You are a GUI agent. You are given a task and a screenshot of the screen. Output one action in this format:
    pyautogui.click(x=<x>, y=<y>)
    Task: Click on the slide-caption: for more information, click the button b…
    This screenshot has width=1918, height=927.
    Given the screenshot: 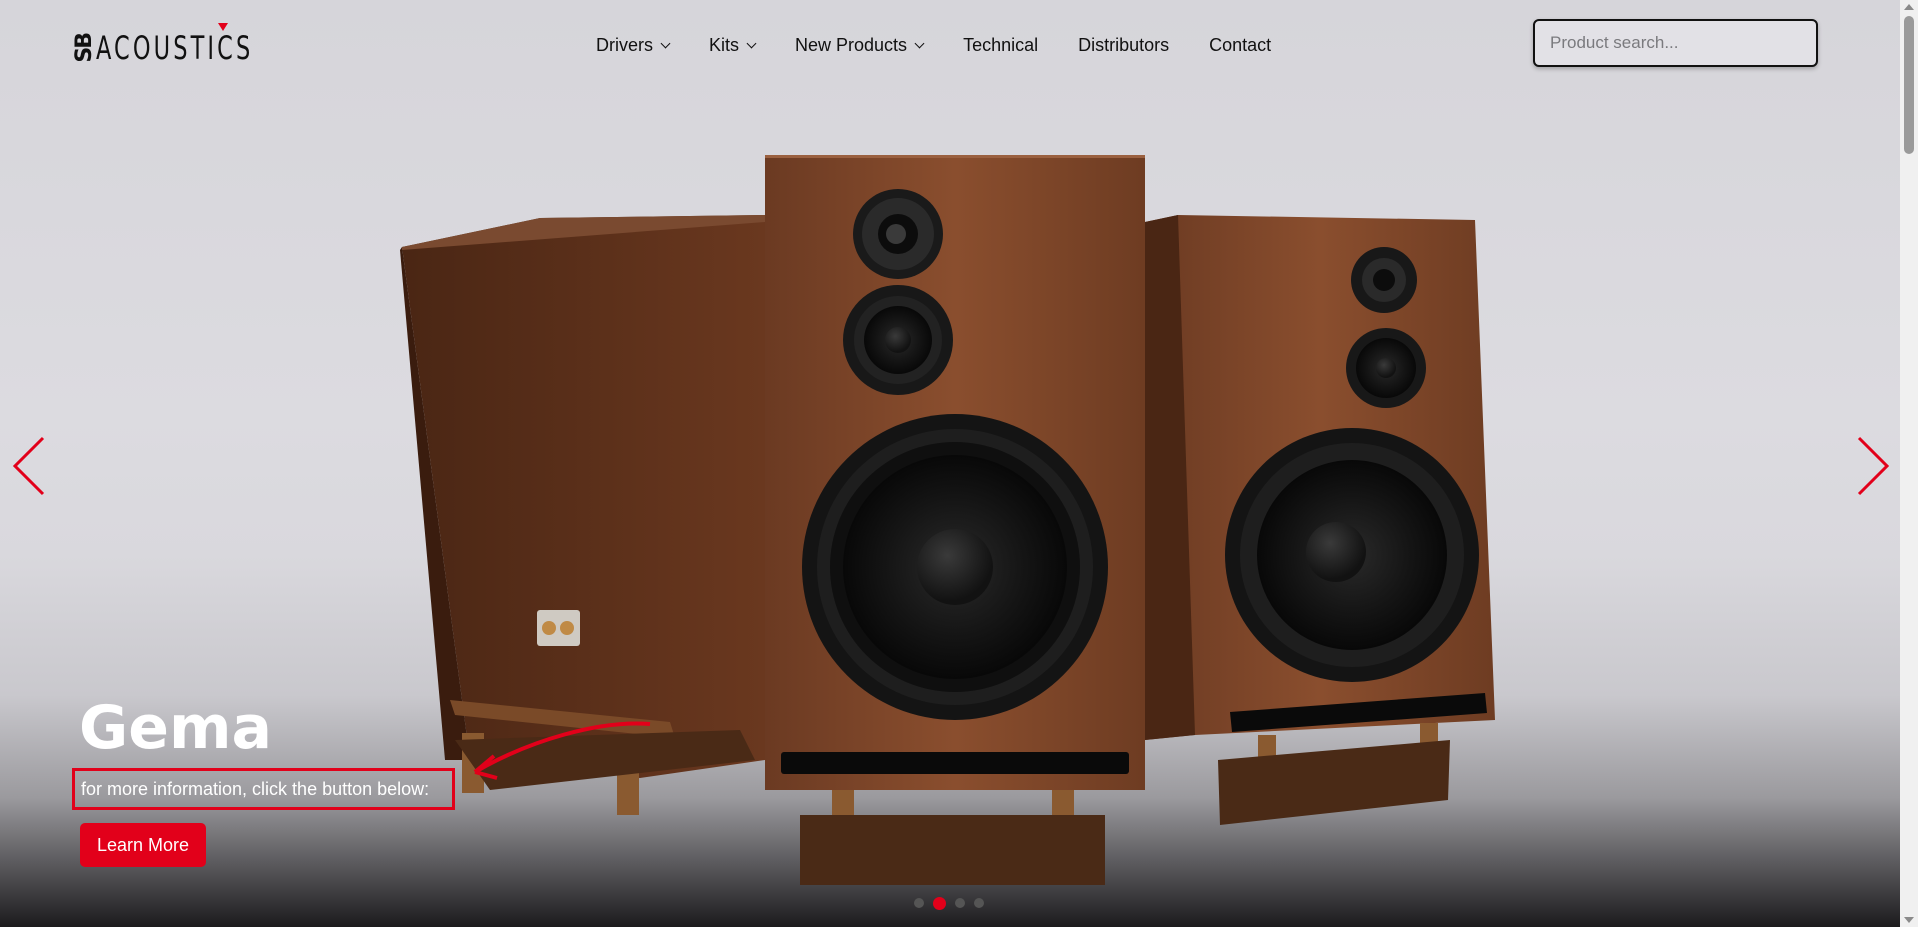 What is the action you would take?
    pyautogui.click(x=263, y=789)
    